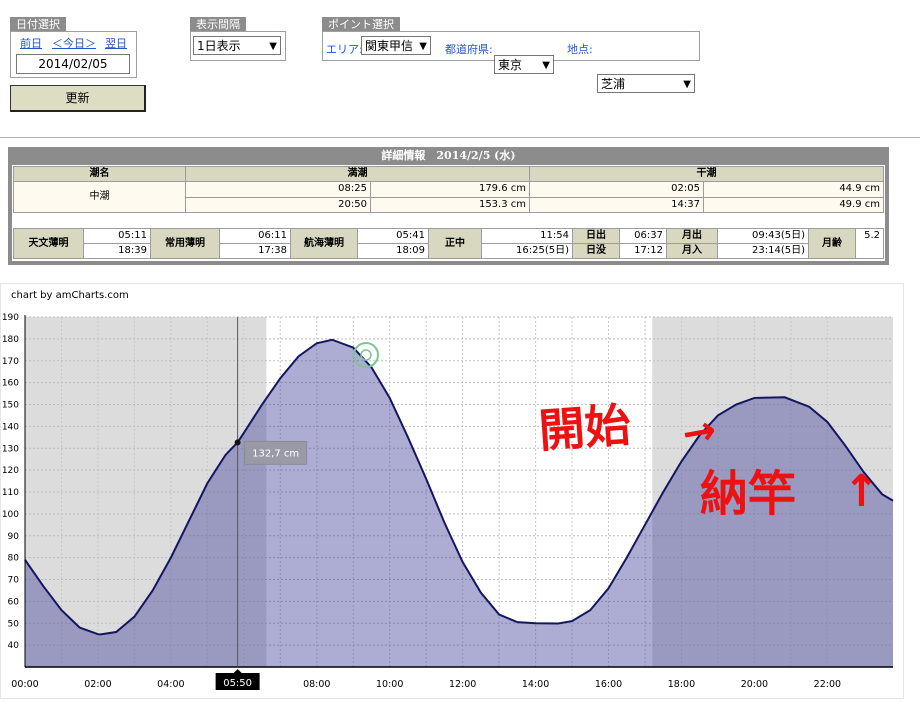 This screenshot has width=920, height=721. I want to click on y-tick-label: 190, so click(10, 318).